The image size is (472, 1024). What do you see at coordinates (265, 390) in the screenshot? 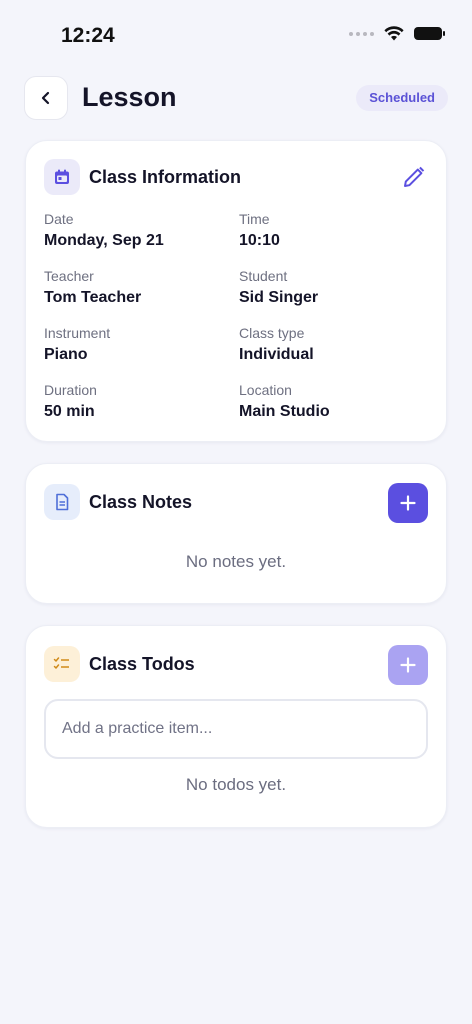
I see `info-label: Location` at bounding box center [265, 390].